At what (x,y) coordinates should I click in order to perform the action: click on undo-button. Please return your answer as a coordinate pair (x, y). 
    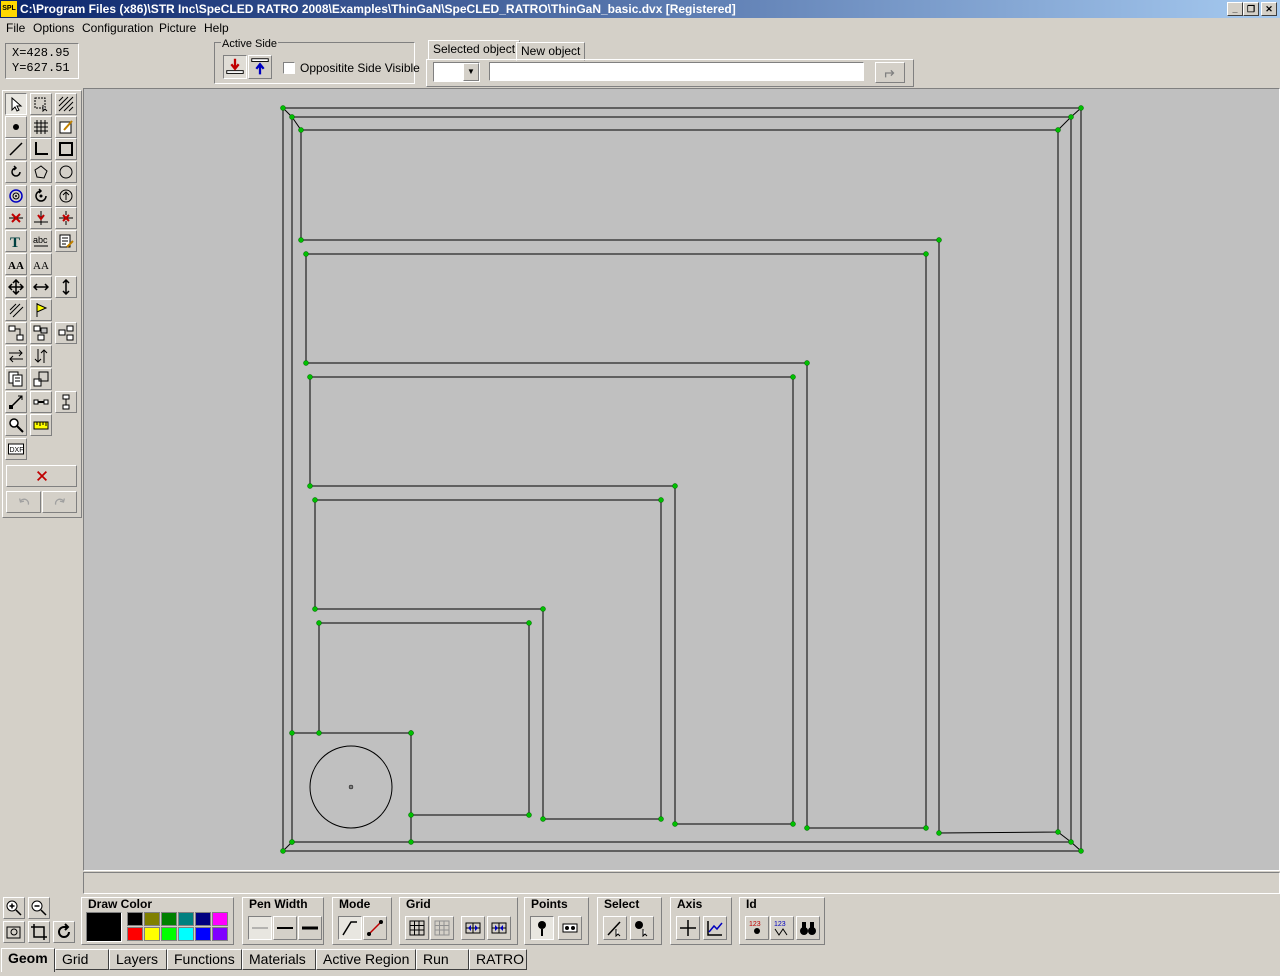
    Looking at the image, I should click on (23, 502).